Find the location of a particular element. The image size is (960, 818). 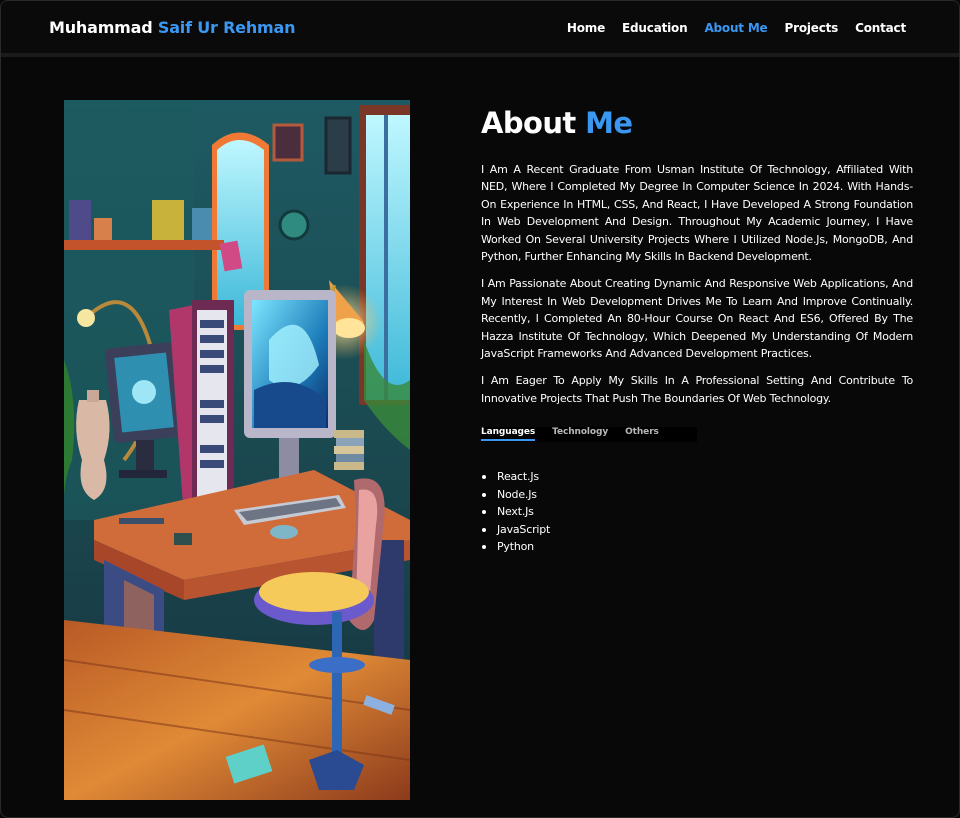

tab-others: Others is located at coordinates (642, 433).